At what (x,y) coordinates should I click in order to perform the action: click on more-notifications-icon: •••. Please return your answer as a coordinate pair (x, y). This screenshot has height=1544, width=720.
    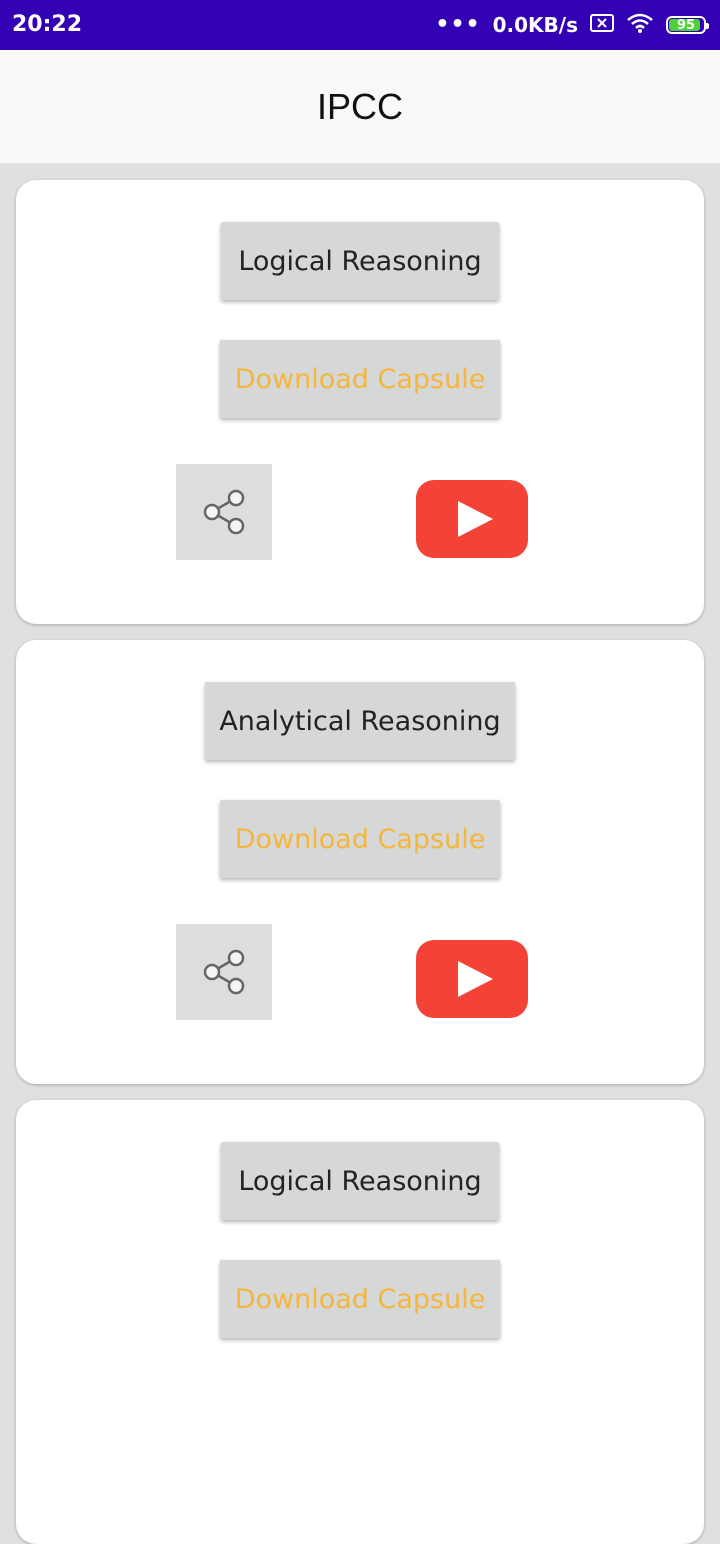
    Looking at the image, I should click on (458, 24).